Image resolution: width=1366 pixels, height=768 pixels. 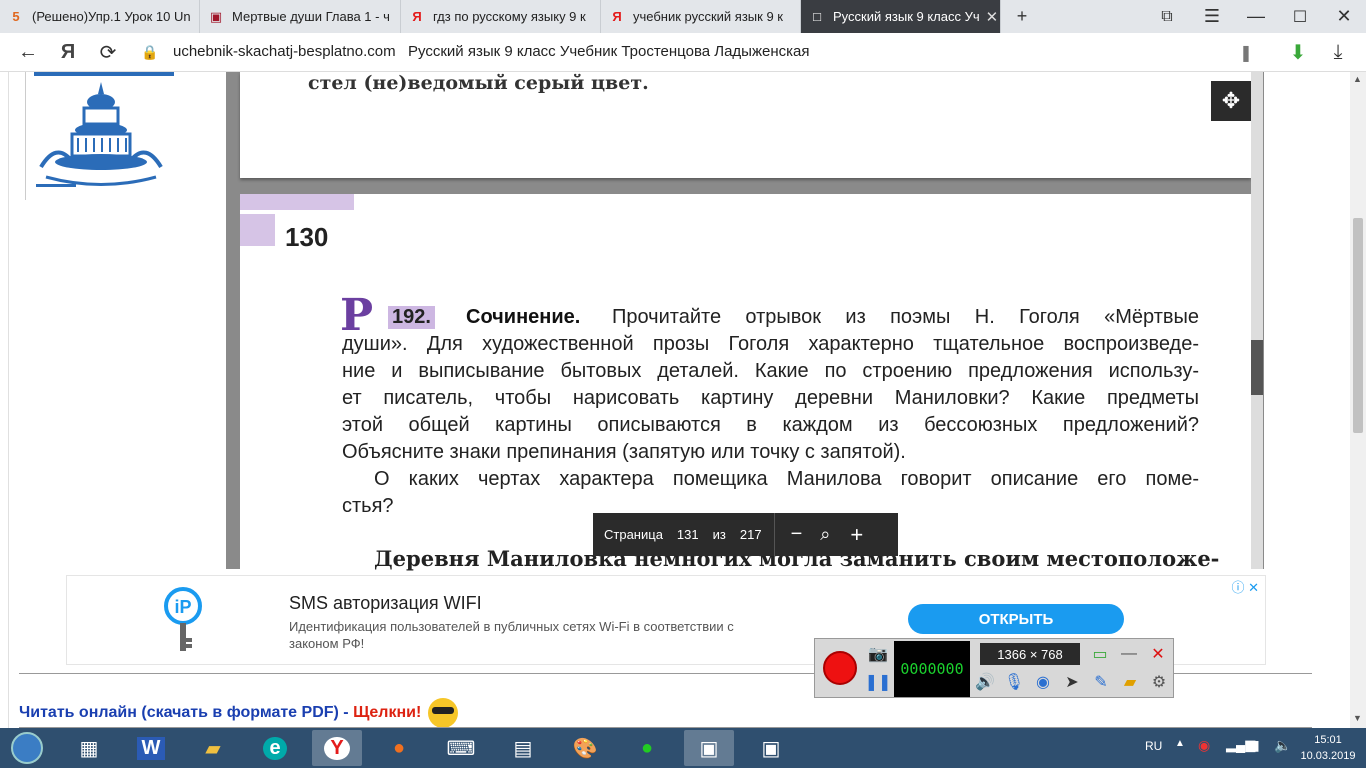 I want to click on page-number: 130, so click(x=307, y=237).